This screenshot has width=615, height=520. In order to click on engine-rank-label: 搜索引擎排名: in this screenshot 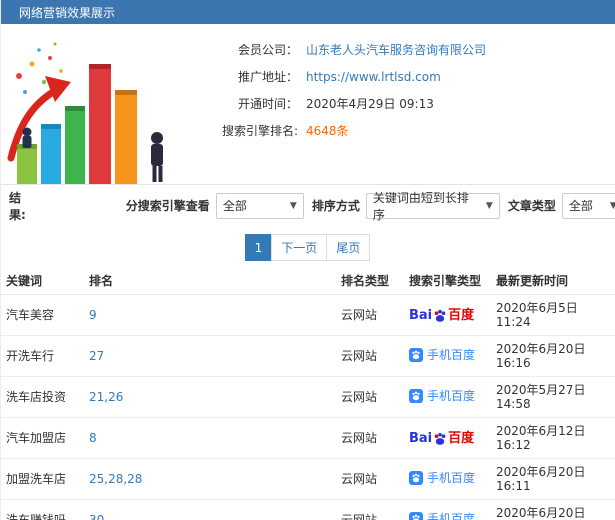, I will do `click(259, 131)`.